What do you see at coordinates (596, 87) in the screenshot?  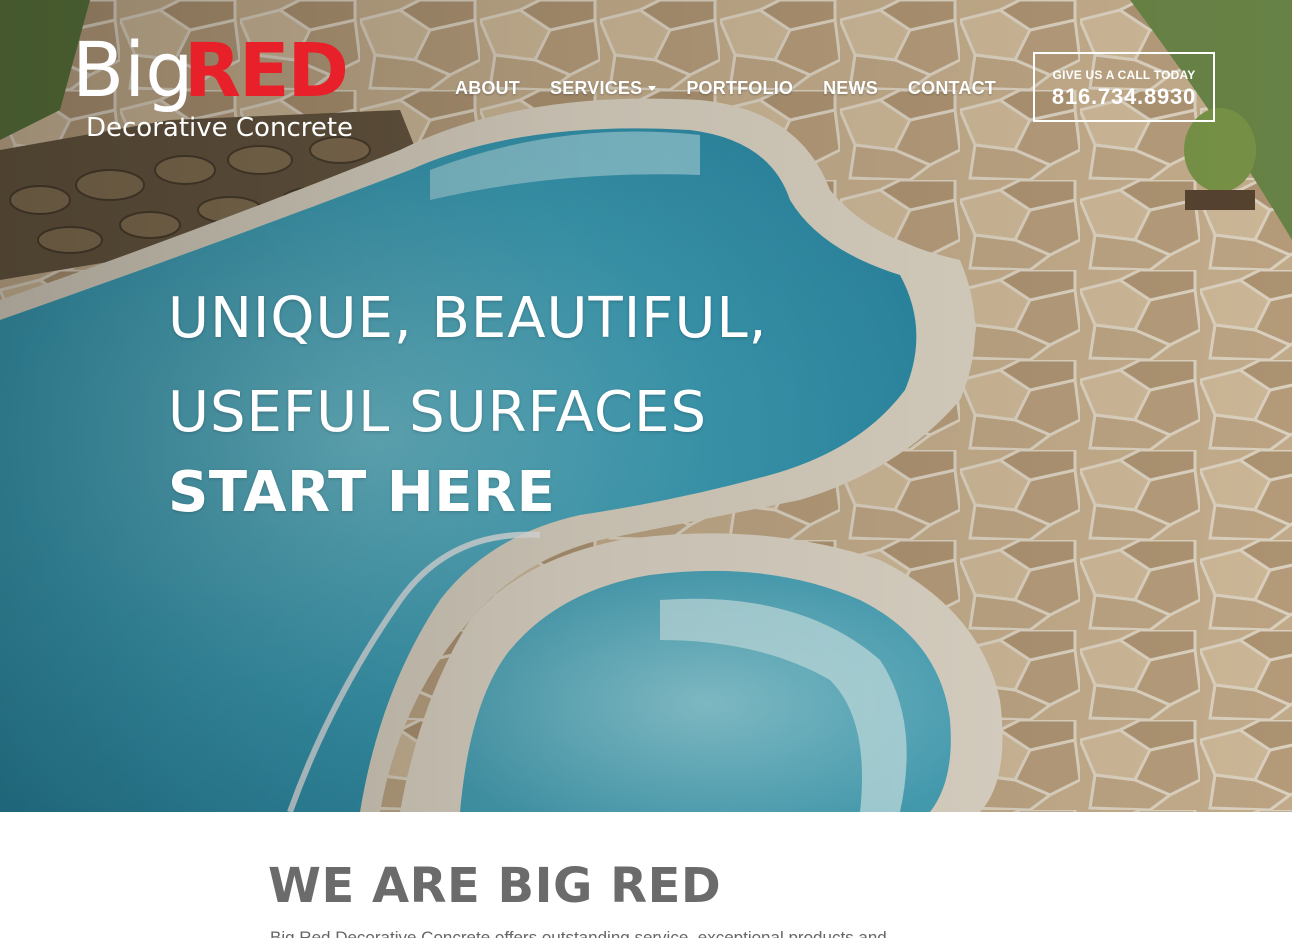 I see `nav-item-label: SERVICES` at bounding box center [596, 87].